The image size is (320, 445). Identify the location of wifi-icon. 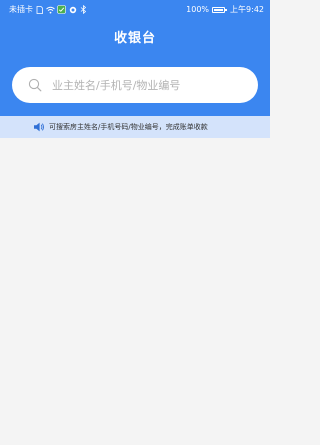
(50, 9).